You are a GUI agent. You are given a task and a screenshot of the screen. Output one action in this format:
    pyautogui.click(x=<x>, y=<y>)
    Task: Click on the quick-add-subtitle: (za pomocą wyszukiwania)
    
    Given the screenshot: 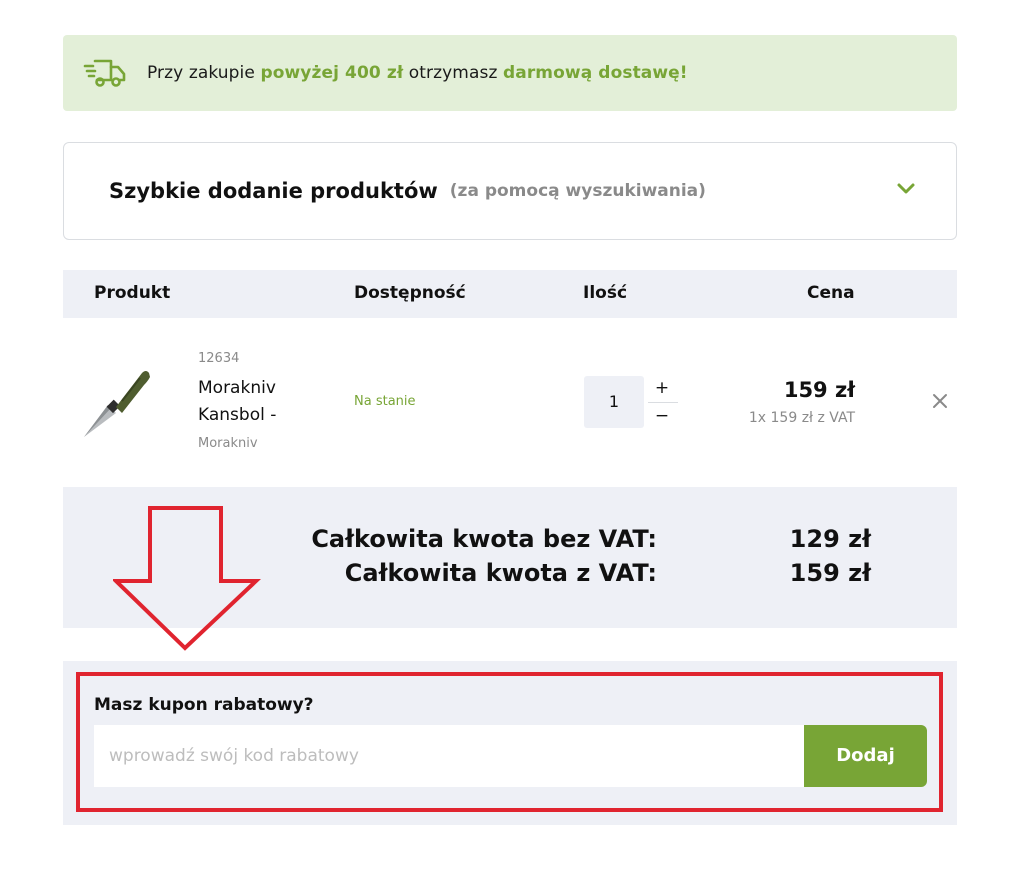 What is the action you would take?
    pyautogui.click(x=577, y=191)
    